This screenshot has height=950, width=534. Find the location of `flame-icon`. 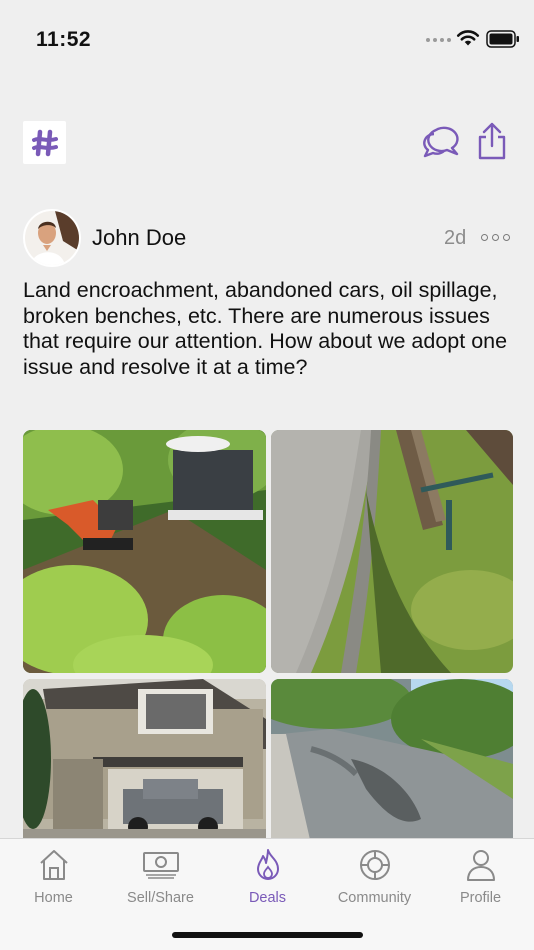

flame-icon is located at coordinates (267, 864).